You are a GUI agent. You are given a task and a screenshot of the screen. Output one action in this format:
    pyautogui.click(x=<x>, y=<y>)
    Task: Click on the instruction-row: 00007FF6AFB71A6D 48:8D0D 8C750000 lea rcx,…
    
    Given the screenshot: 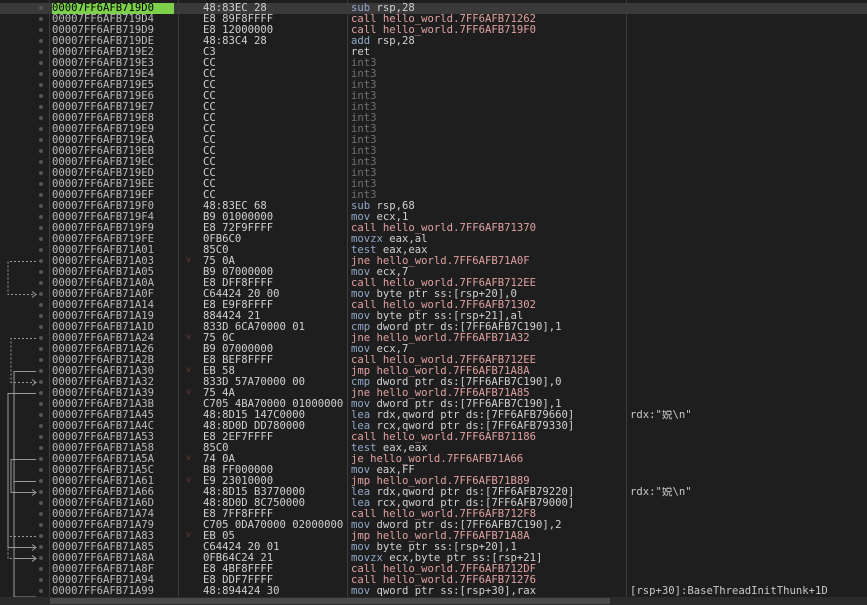 What is the action you would take?
    pyautogui.click(x=433, y=503)
    